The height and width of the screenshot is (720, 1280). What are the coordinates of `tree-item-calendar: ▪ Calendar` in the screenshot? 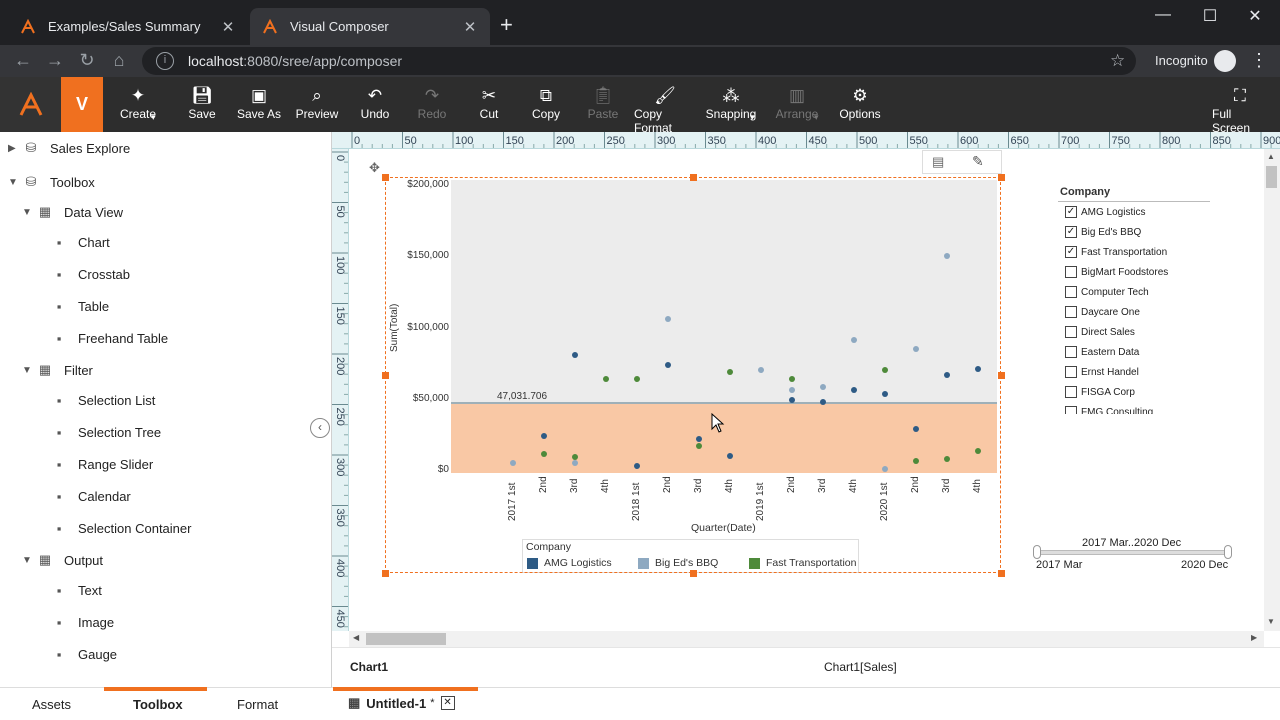 It's located at (90, 496).